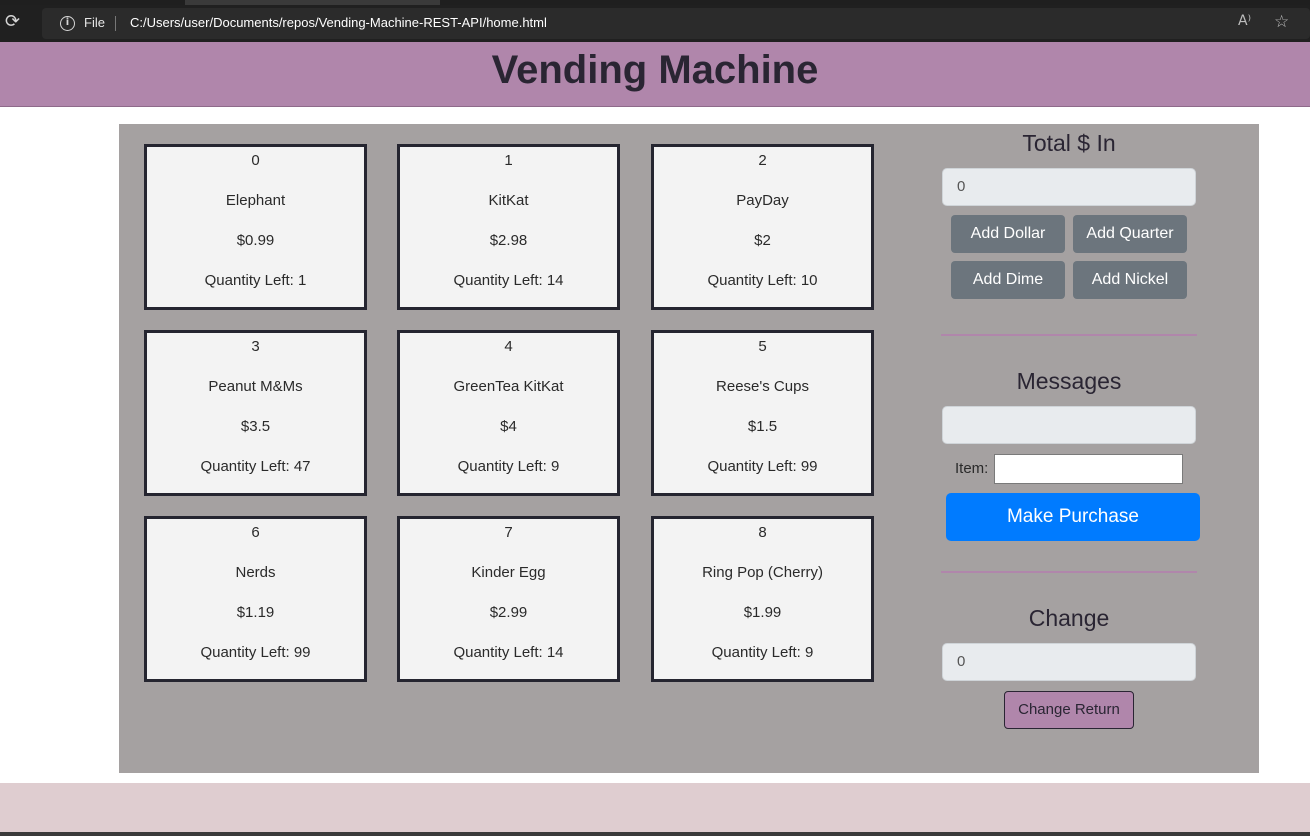 The height and width of the screenshot is (836, 1310). Describe the element at coordinates (1281, 22) in the screenshot. I see `favorites-icon: ☆` at that location.